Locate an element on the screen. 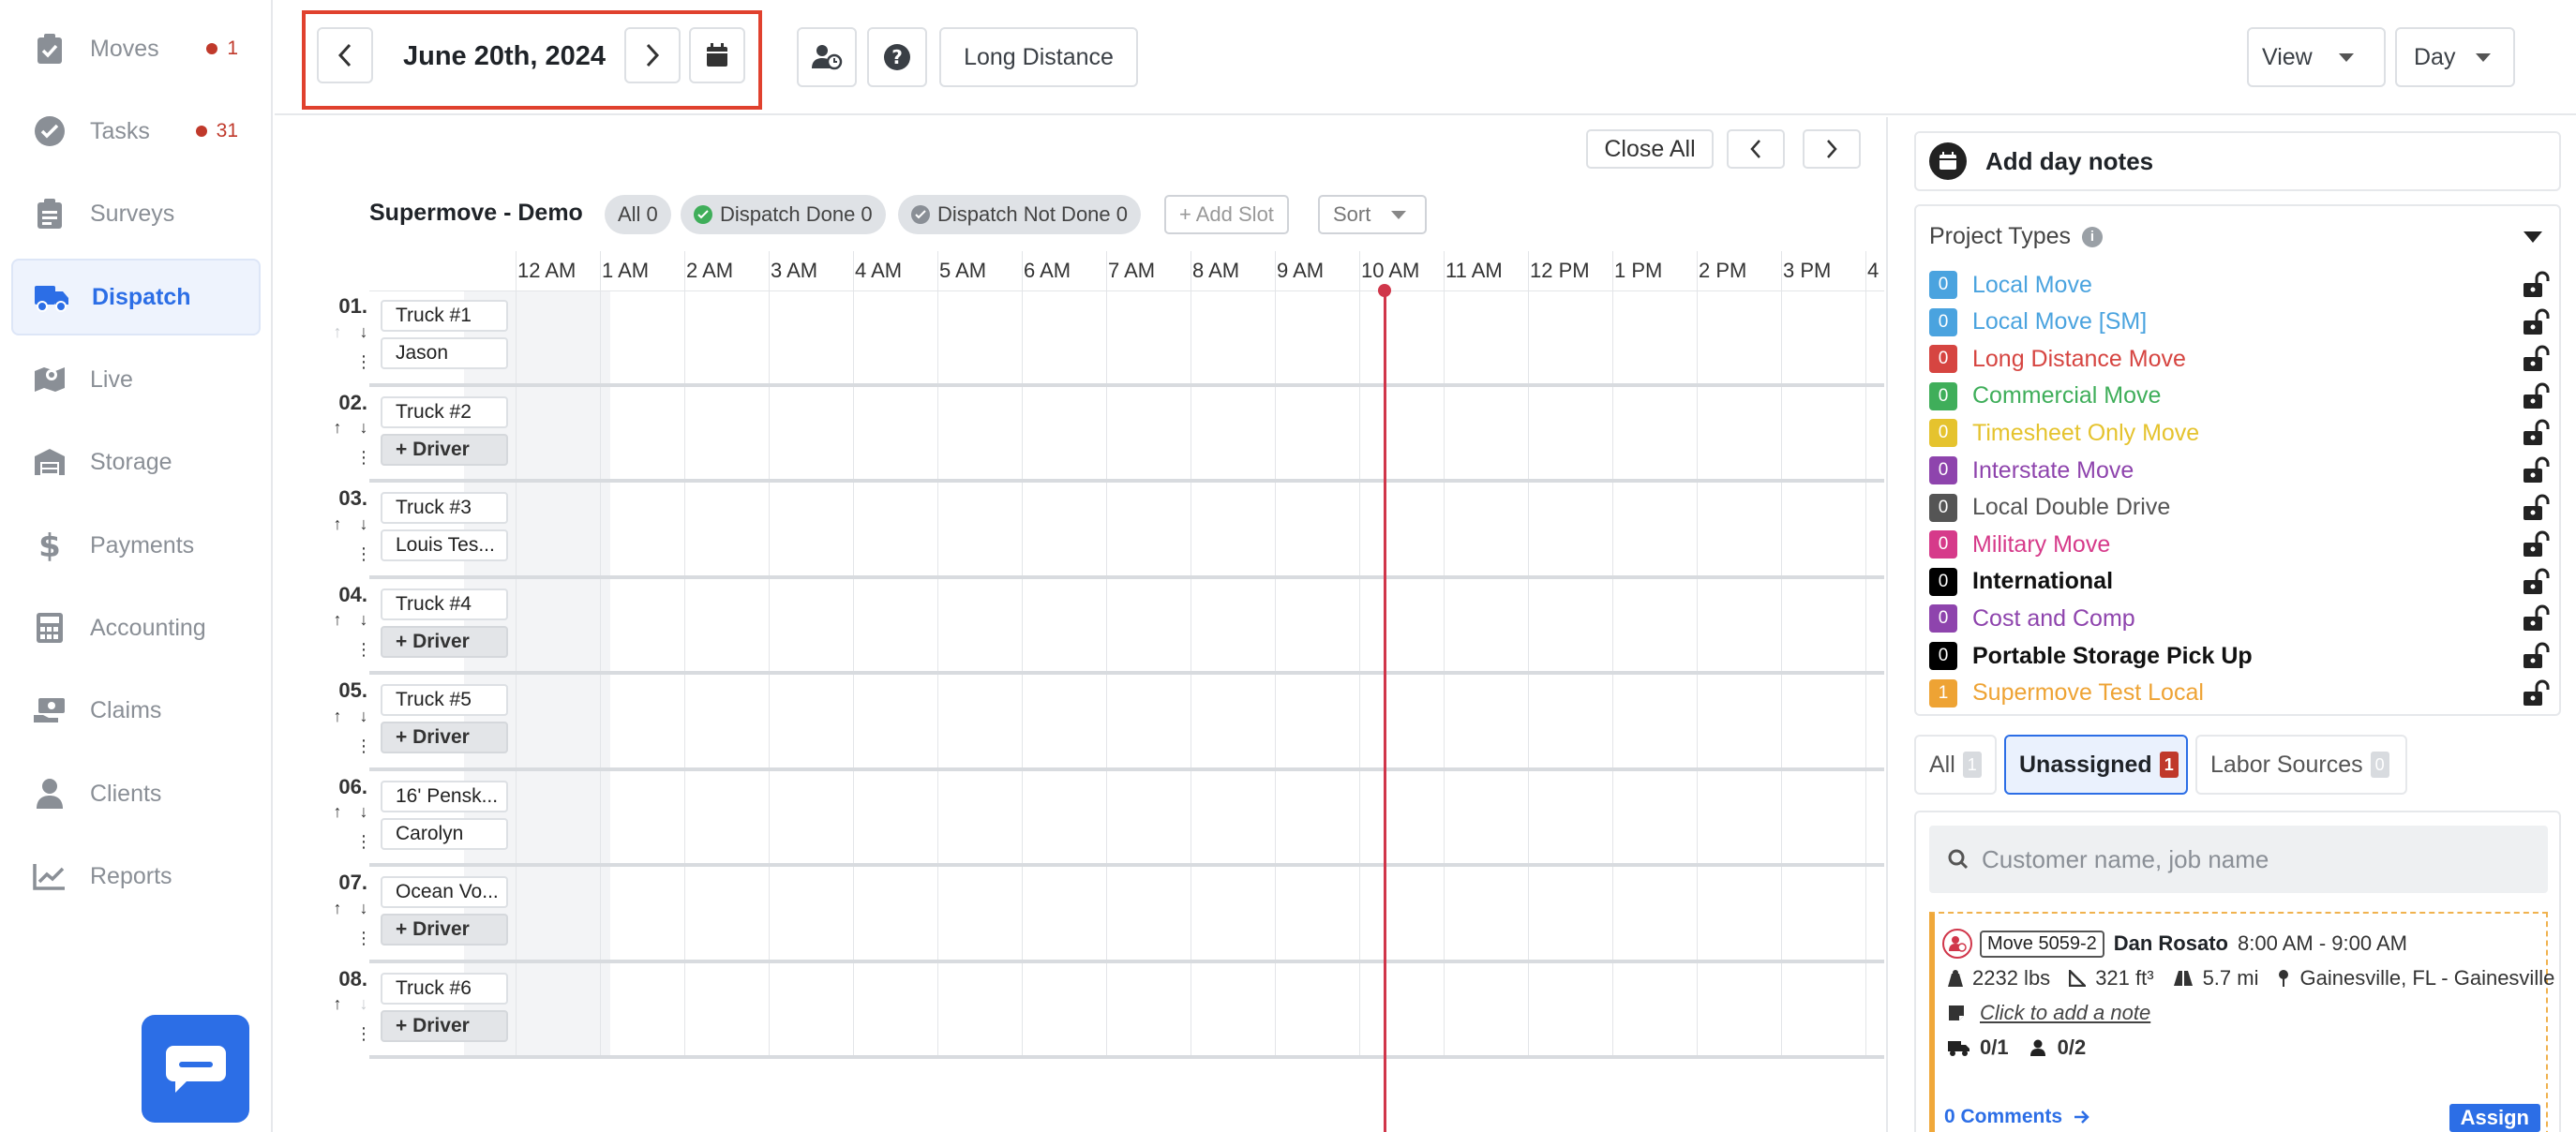 This screenshot has width=2576, height=1132. sidebar-item-payments: $ Payments is located at coordinates (136, 545).